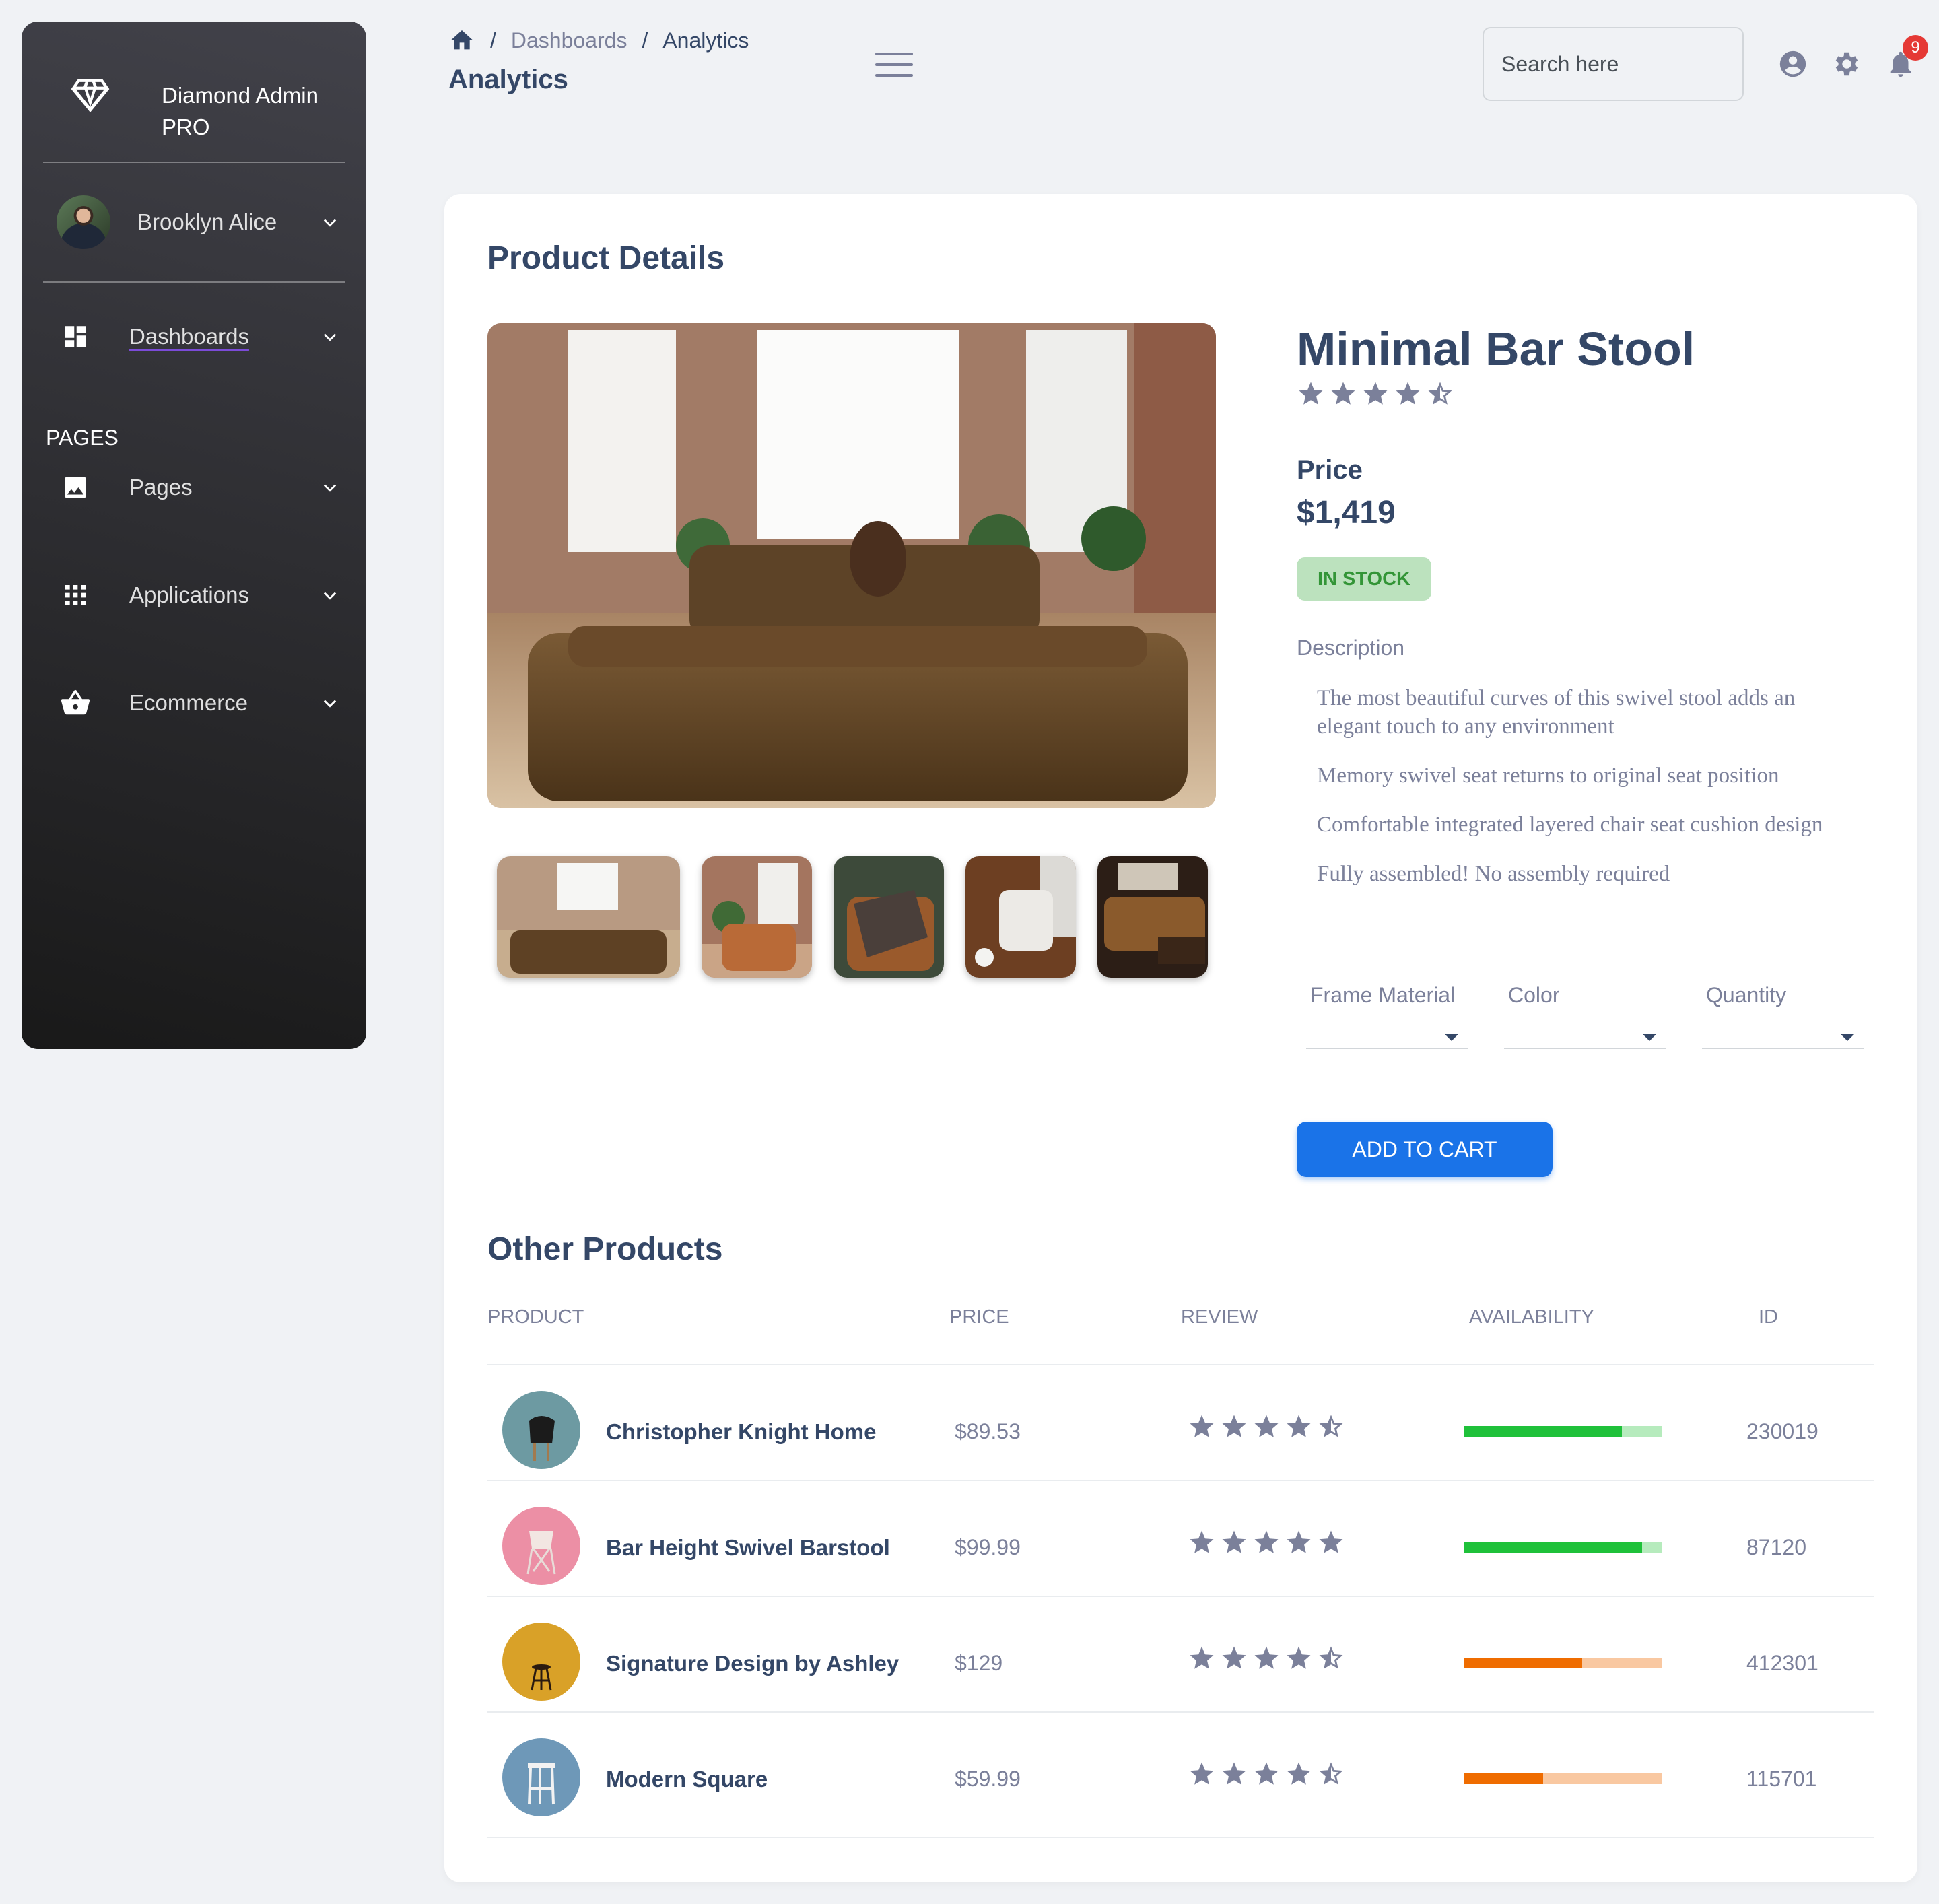 This screenshot has width=1939, height=1904. Describe the element at coordinates (1180, 1770) in the screenshot. I see `table-row: Modern Square $59.99 115701` at that location.